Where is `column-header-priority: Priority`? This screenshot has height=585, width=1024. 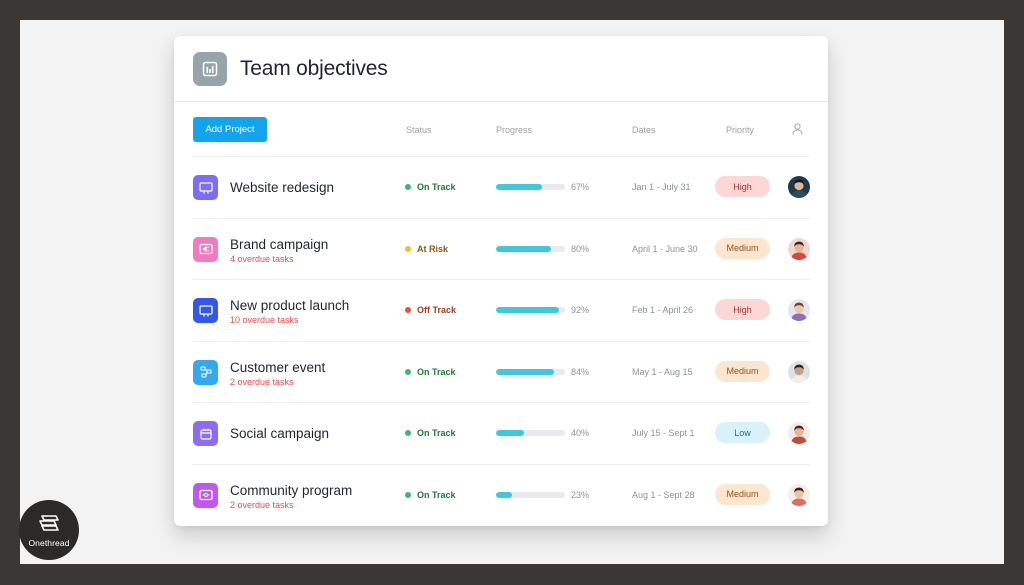
column-header-priority: Priority is located at coordinates (740, 130).